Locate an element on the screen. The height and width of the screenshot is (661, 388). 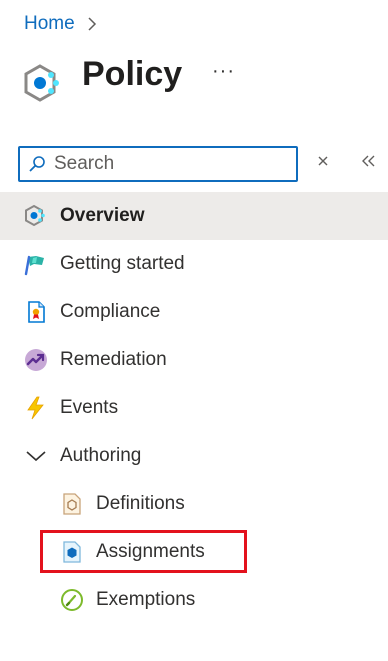
nav-item-label: Definitions is located at coordinates (140, 503).